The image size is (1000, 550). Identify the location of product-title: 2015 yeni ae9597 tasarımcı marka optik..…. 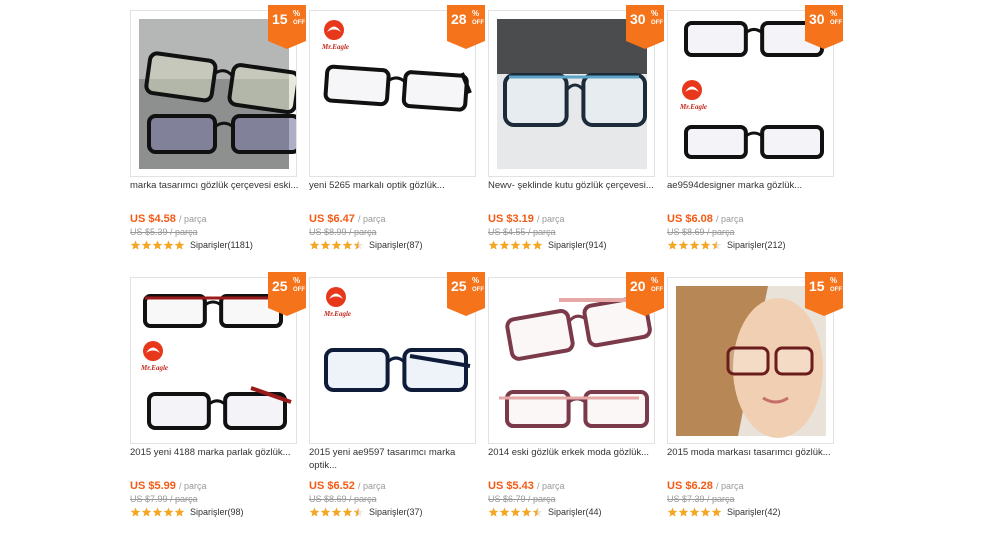
(394, 461).